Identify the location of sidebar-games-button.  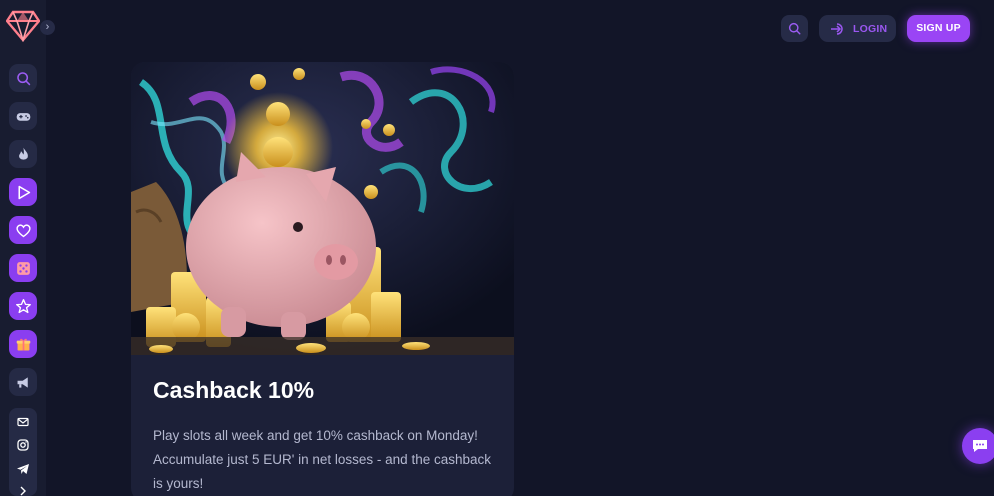
(23, 116).